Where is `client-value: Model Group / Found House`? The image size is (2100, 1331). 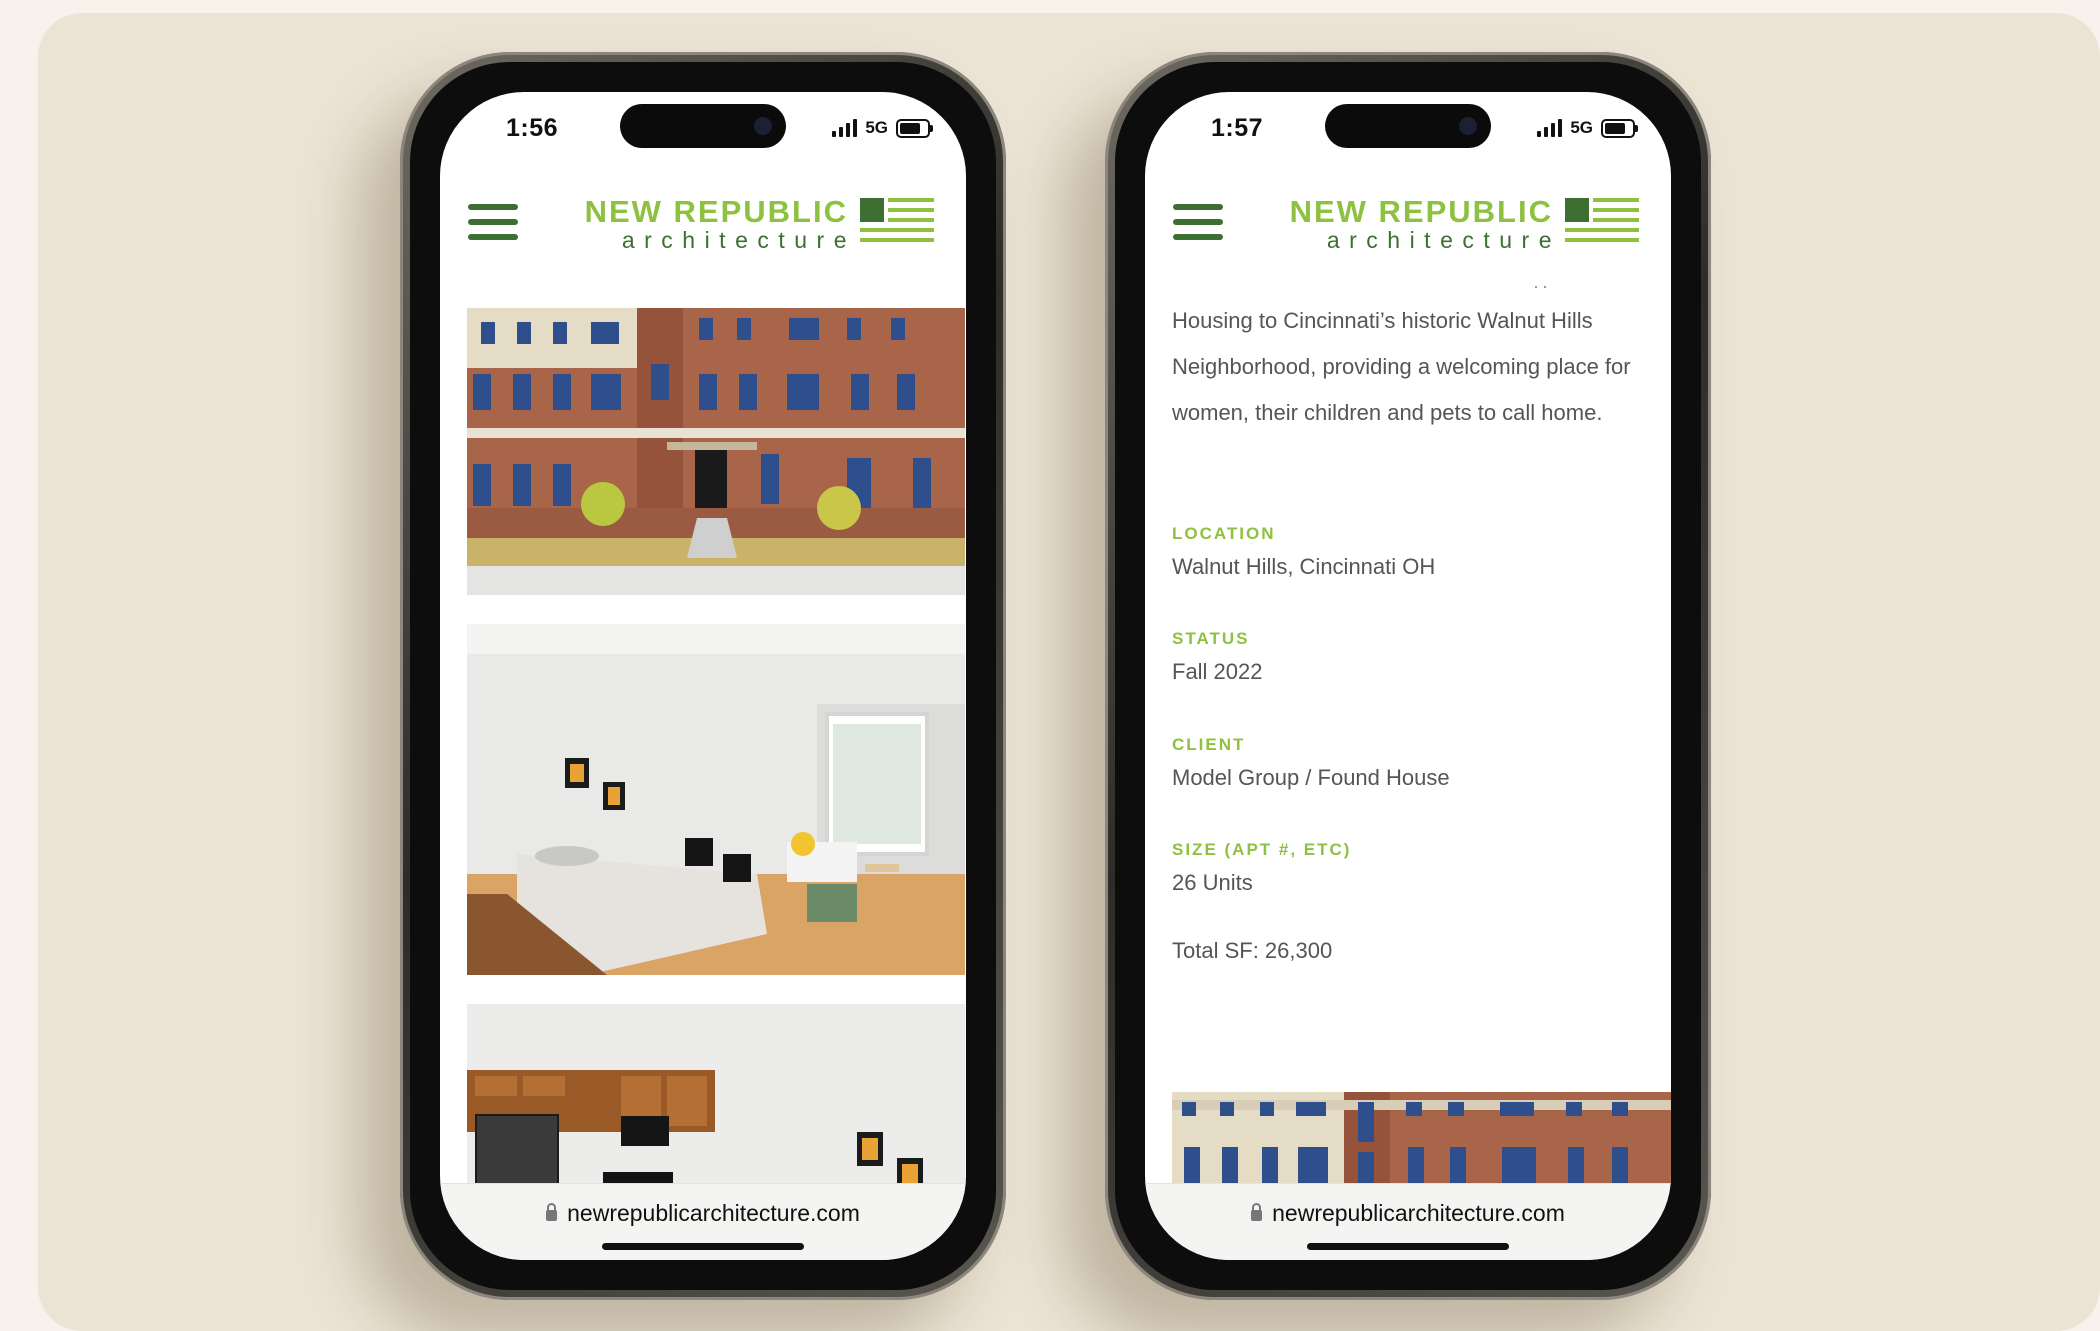 client-value: Model Group / Found House is located at coordinates (1311, 777).